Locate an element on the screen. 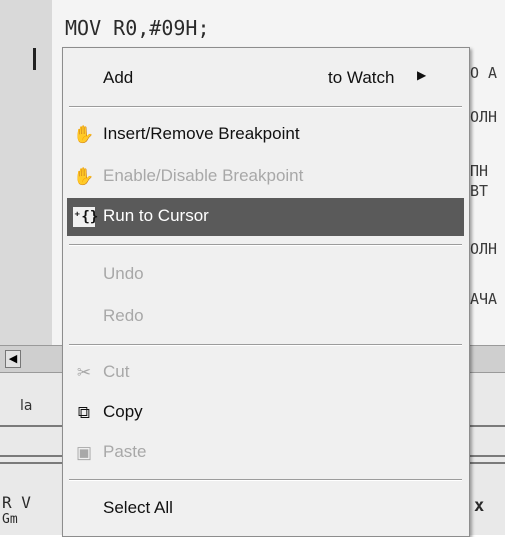 The width and height of the screenshot is (505, 537). code-fragment: ПН is located at coordinates (479, 171).